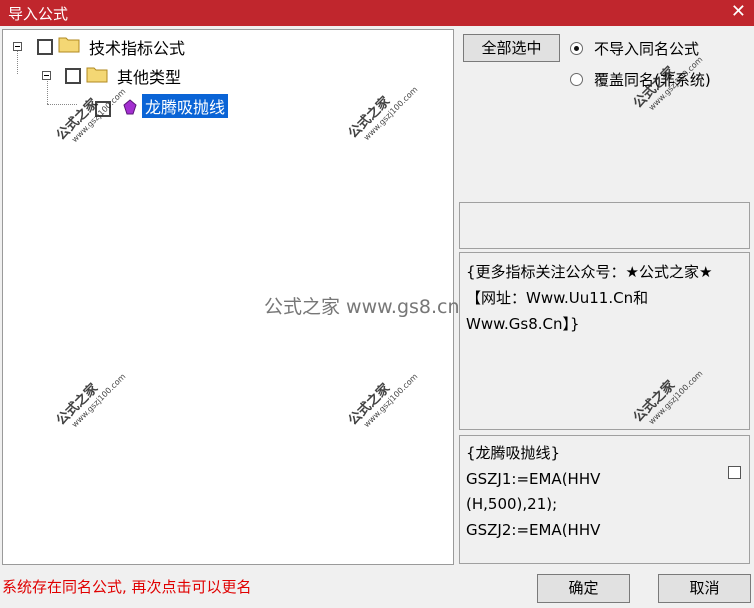 The width and height of the screenshot is (754, 608). What do you see at coordinates (73, 76) in the screenshot?
I see `checkbox-child` at bounding box center [73, 76].